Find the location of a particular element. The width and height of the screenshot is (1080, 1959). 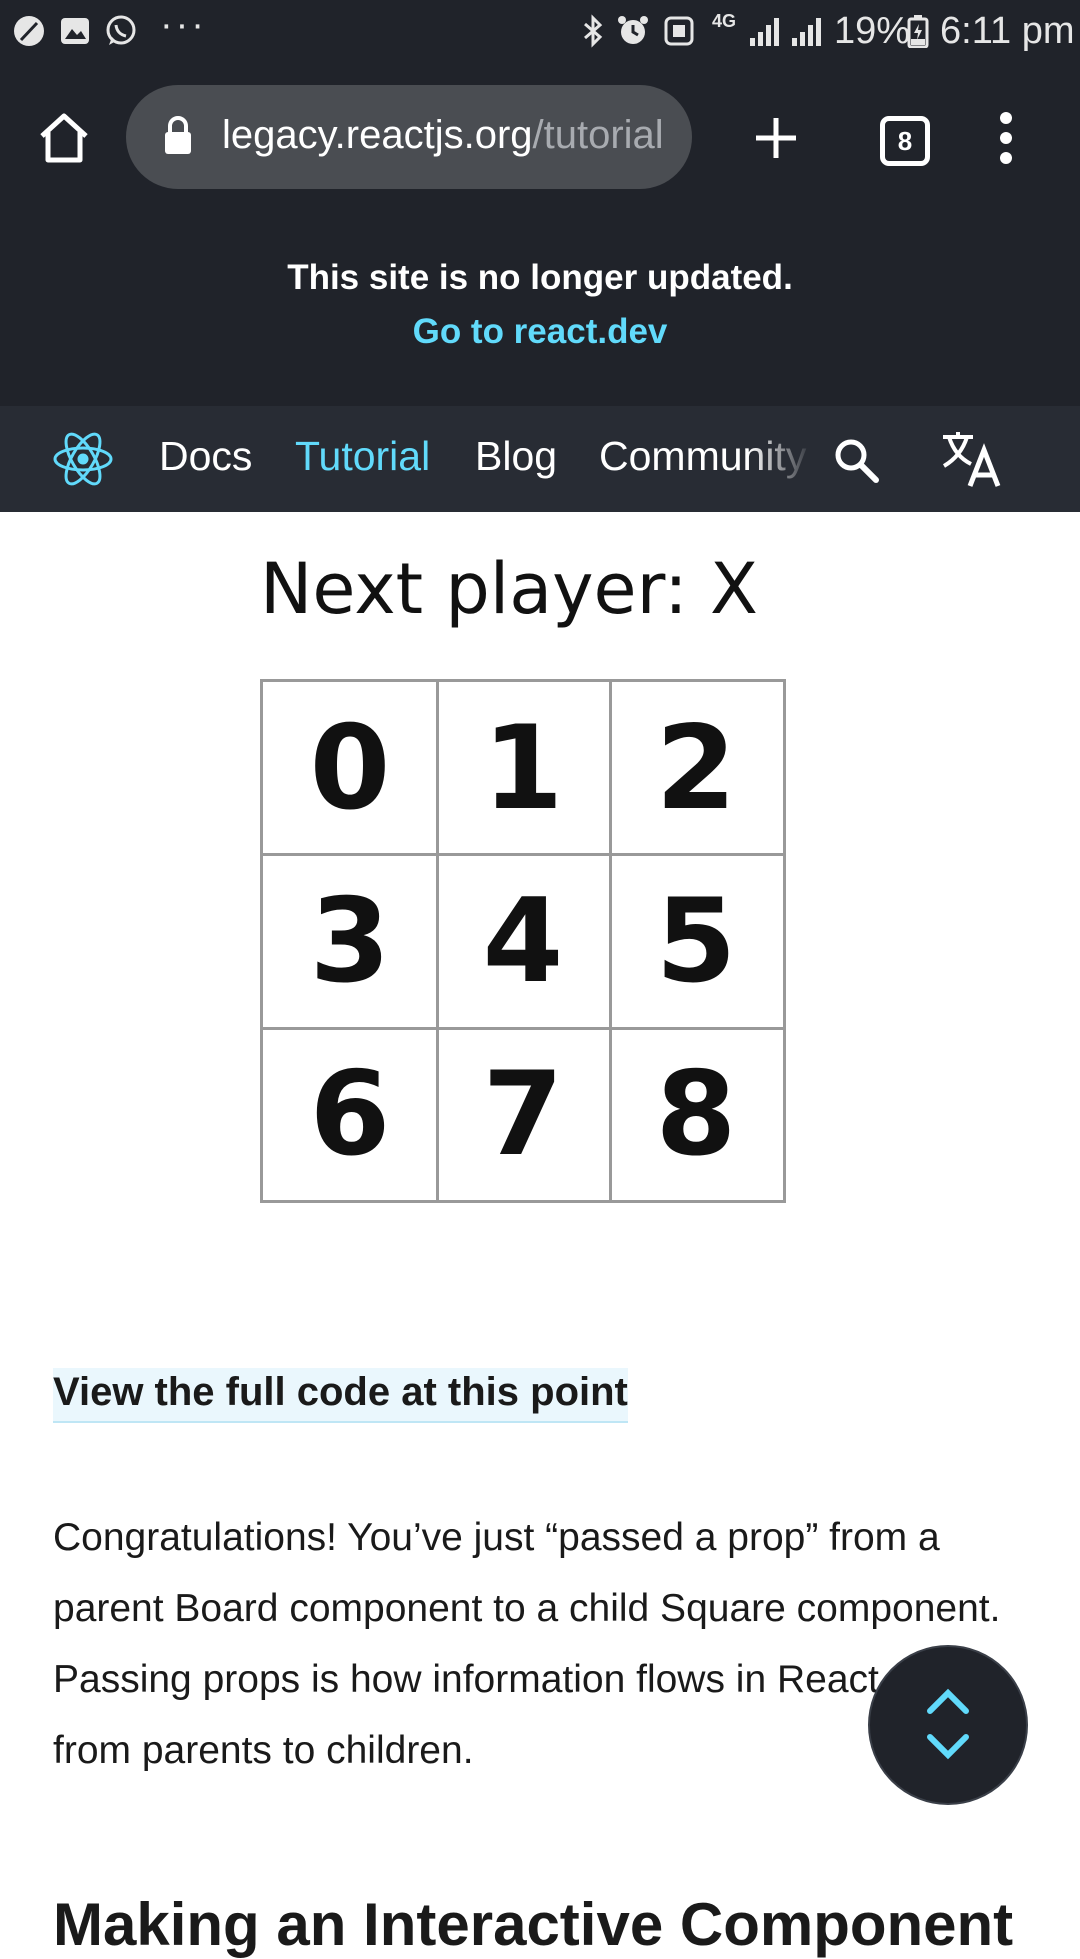

square-6: 6 is located at coordinates (350, 1114).